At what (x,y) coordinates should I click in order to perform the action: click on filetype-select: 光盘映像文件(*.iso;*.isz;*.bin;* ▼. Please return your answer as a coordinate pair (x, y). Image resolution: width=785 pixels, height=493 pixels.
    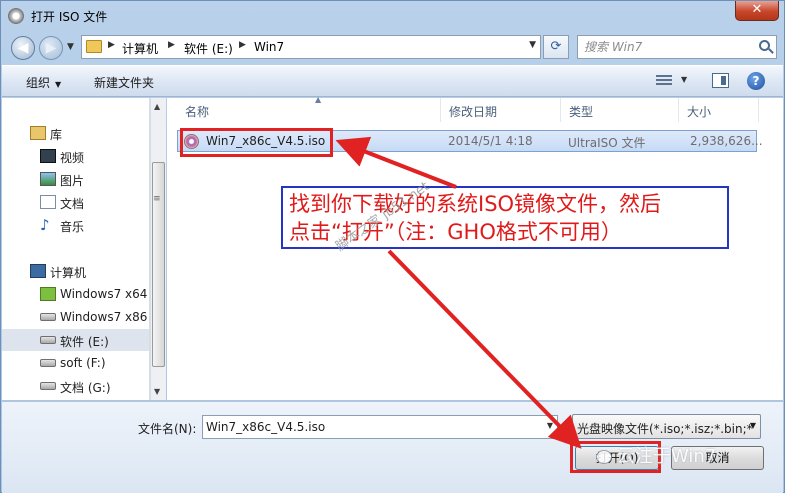
    Looking at the image, I should click on (666, 426).